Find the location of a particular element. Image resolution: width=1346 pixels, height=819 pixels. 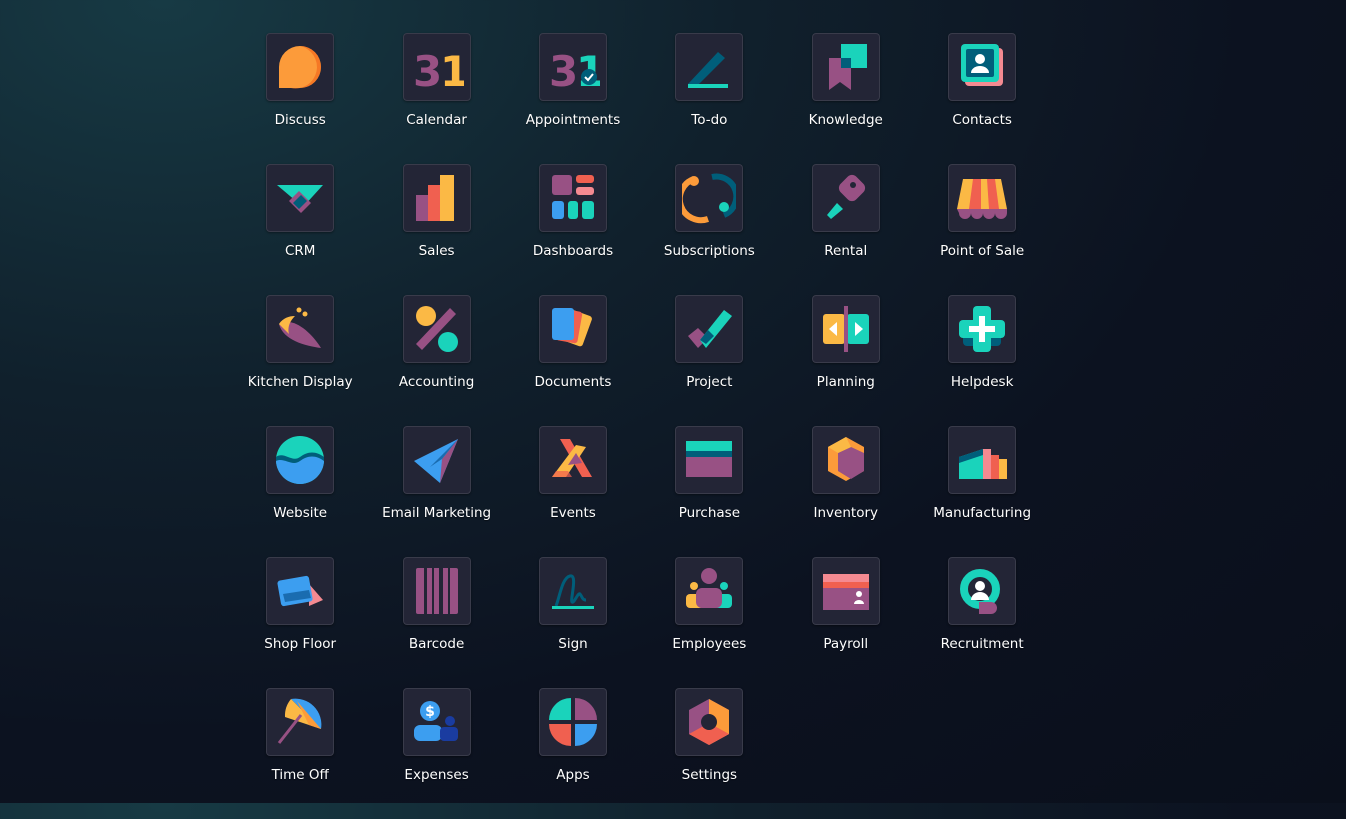

expenses-icon: $ is located at coordinates (435, 721).